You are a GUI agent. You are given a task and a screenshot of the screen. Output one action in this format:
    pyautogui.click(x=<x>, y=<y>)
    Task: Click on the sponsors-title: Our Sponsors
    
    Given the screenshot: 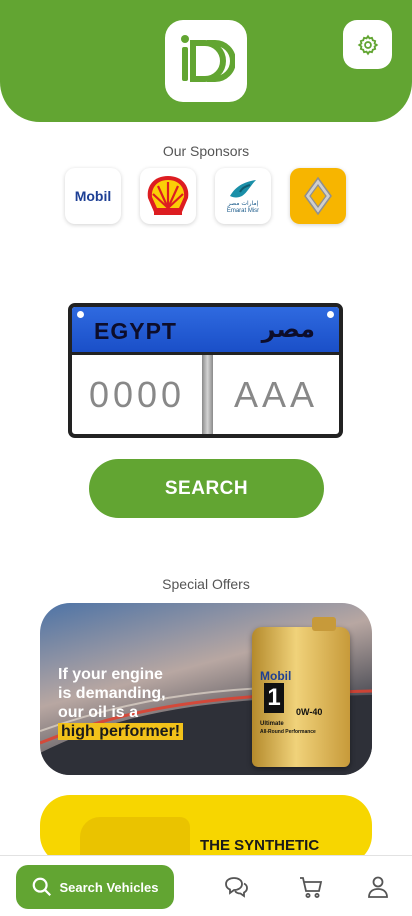 What is the action you would take?
    pyautogui.click(x=206, y=151)
    